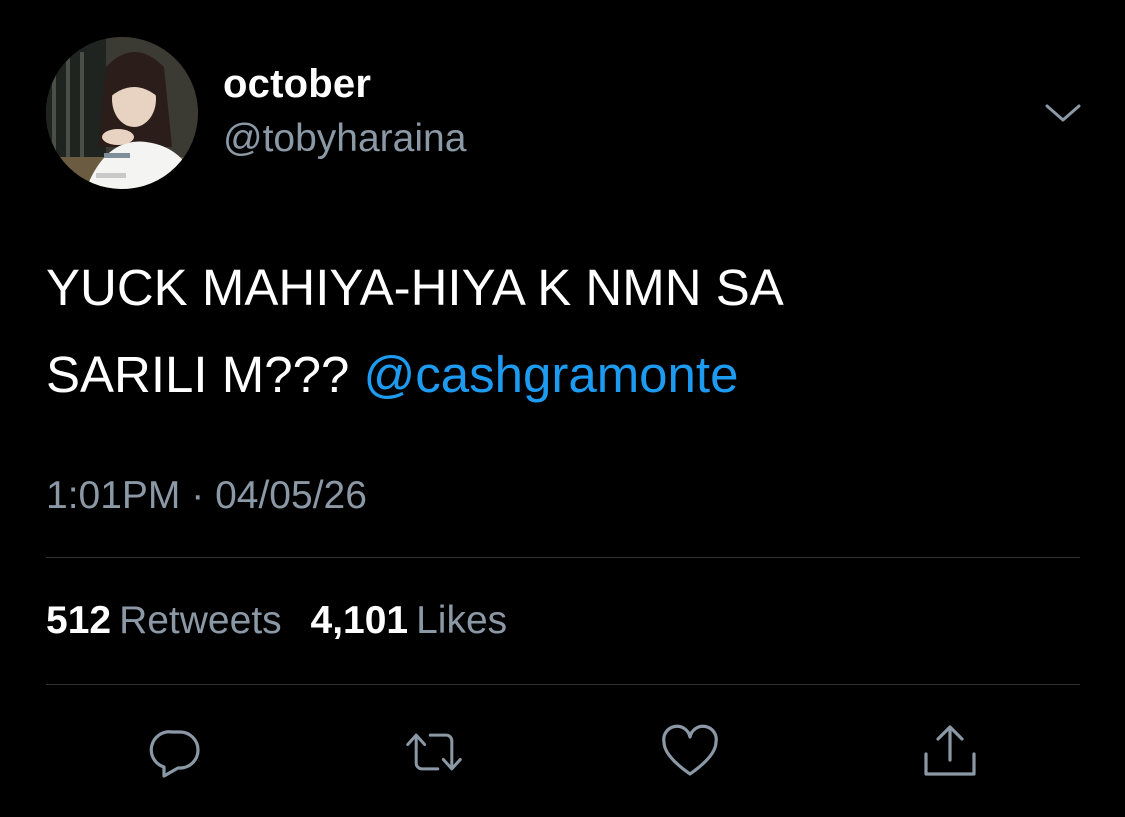 The width and height of the screenshot is (1125, 817). I want to click on tweet-timestamp: 1:01PM · 04/05/26, so click(206, 496).